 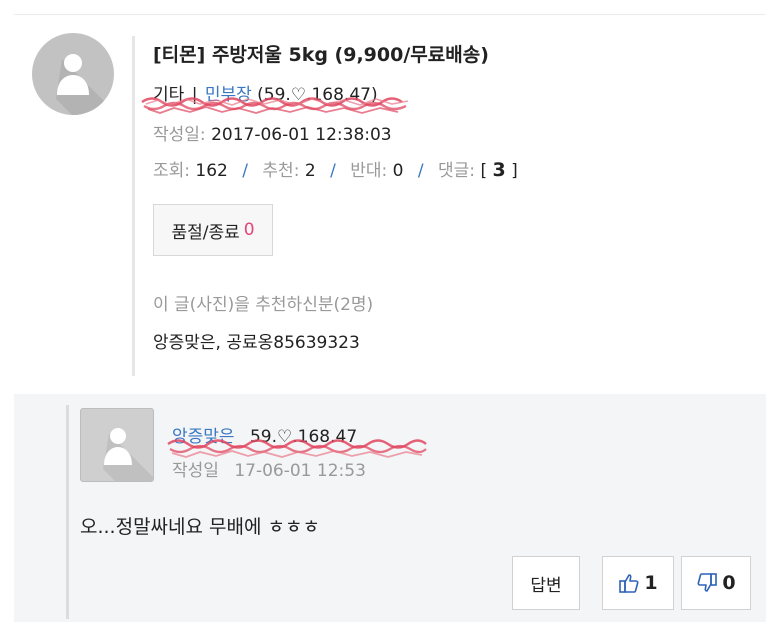 What do you see at coordinates (651, 583) in the screenshot?
I see `like-count: 1` at bounding box center [651, 583].